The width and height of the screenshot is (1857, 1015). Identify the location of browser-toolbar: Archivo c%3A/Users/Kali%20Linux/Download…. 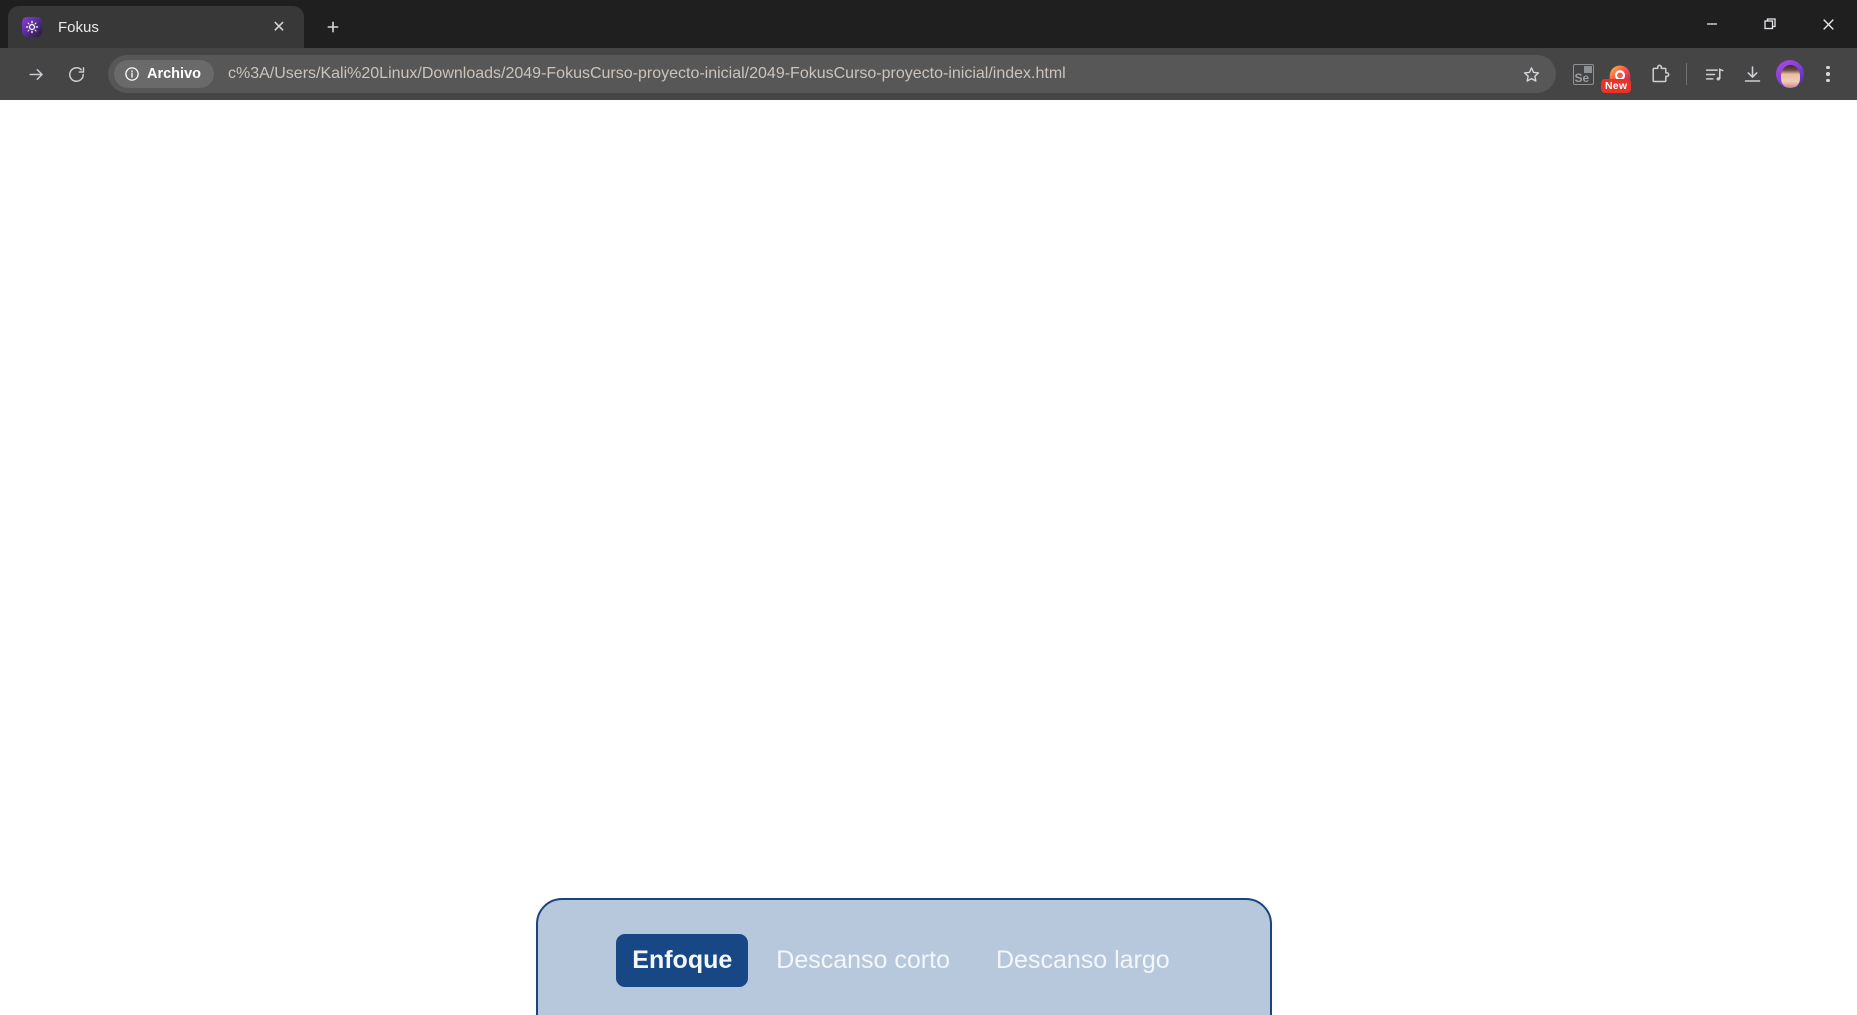
(928, 74).